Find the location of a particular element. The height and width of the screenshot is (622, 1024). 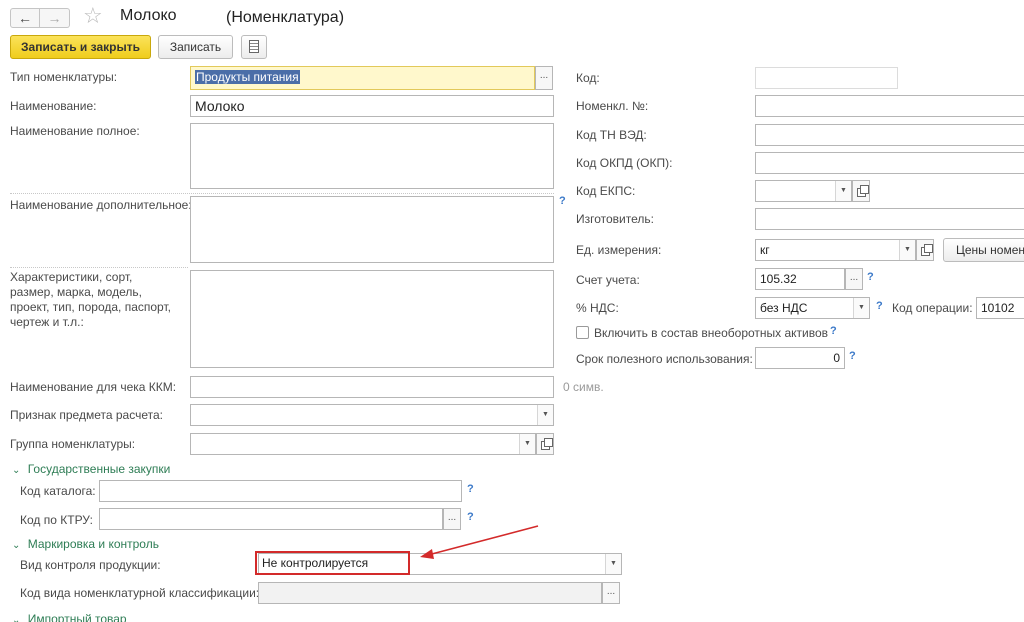

prices-label: Цены номенклатуры is located at coordinates (990, 250).